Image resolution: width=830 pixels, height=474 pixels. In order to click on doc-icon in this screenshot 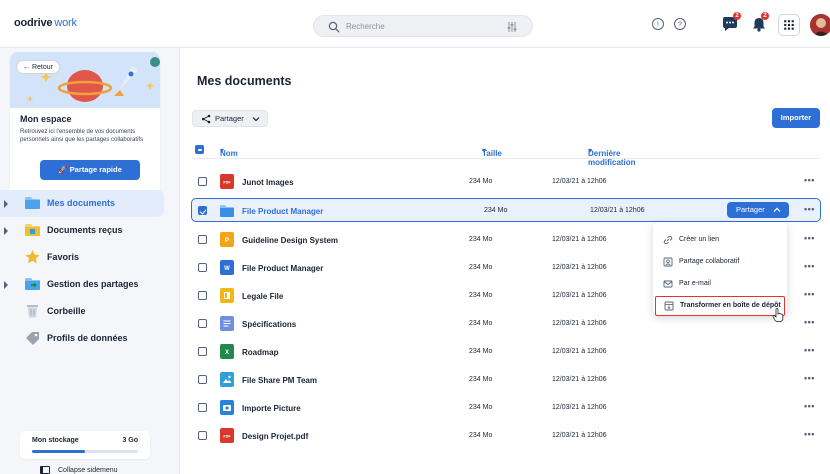, I will do `click(227, 323)`.